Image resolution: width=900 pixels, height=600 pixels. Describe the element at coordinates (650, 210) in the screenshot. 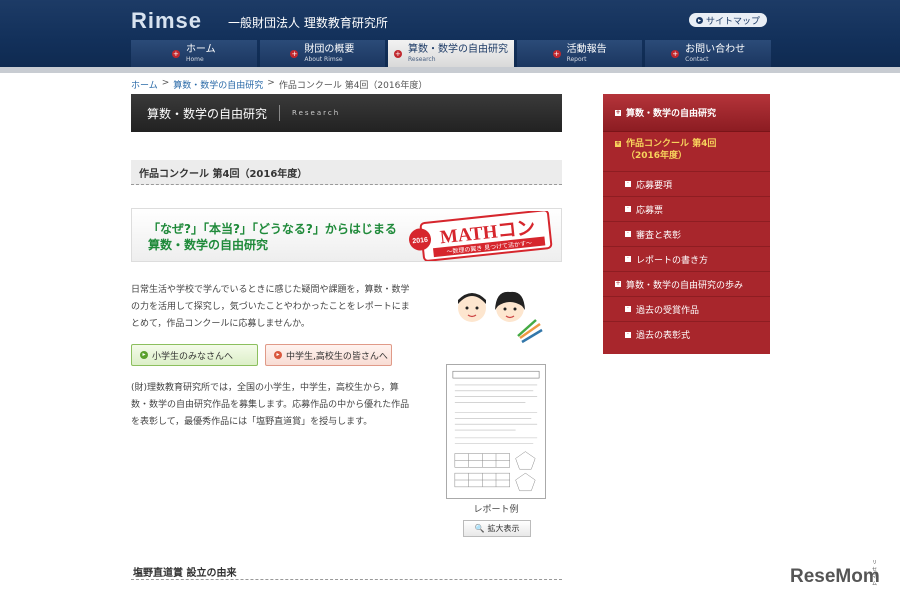

I see `sidebar-label: 応募票` at that location.